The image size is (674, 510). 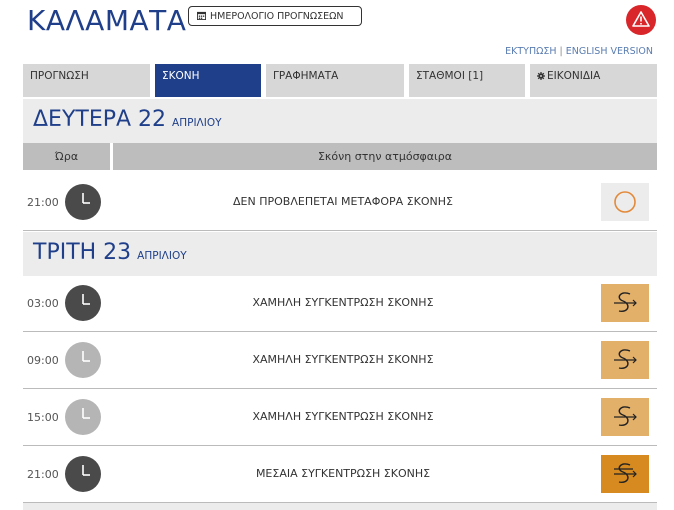 I want to click on warning-alert-button, so click(x=641, y=20).